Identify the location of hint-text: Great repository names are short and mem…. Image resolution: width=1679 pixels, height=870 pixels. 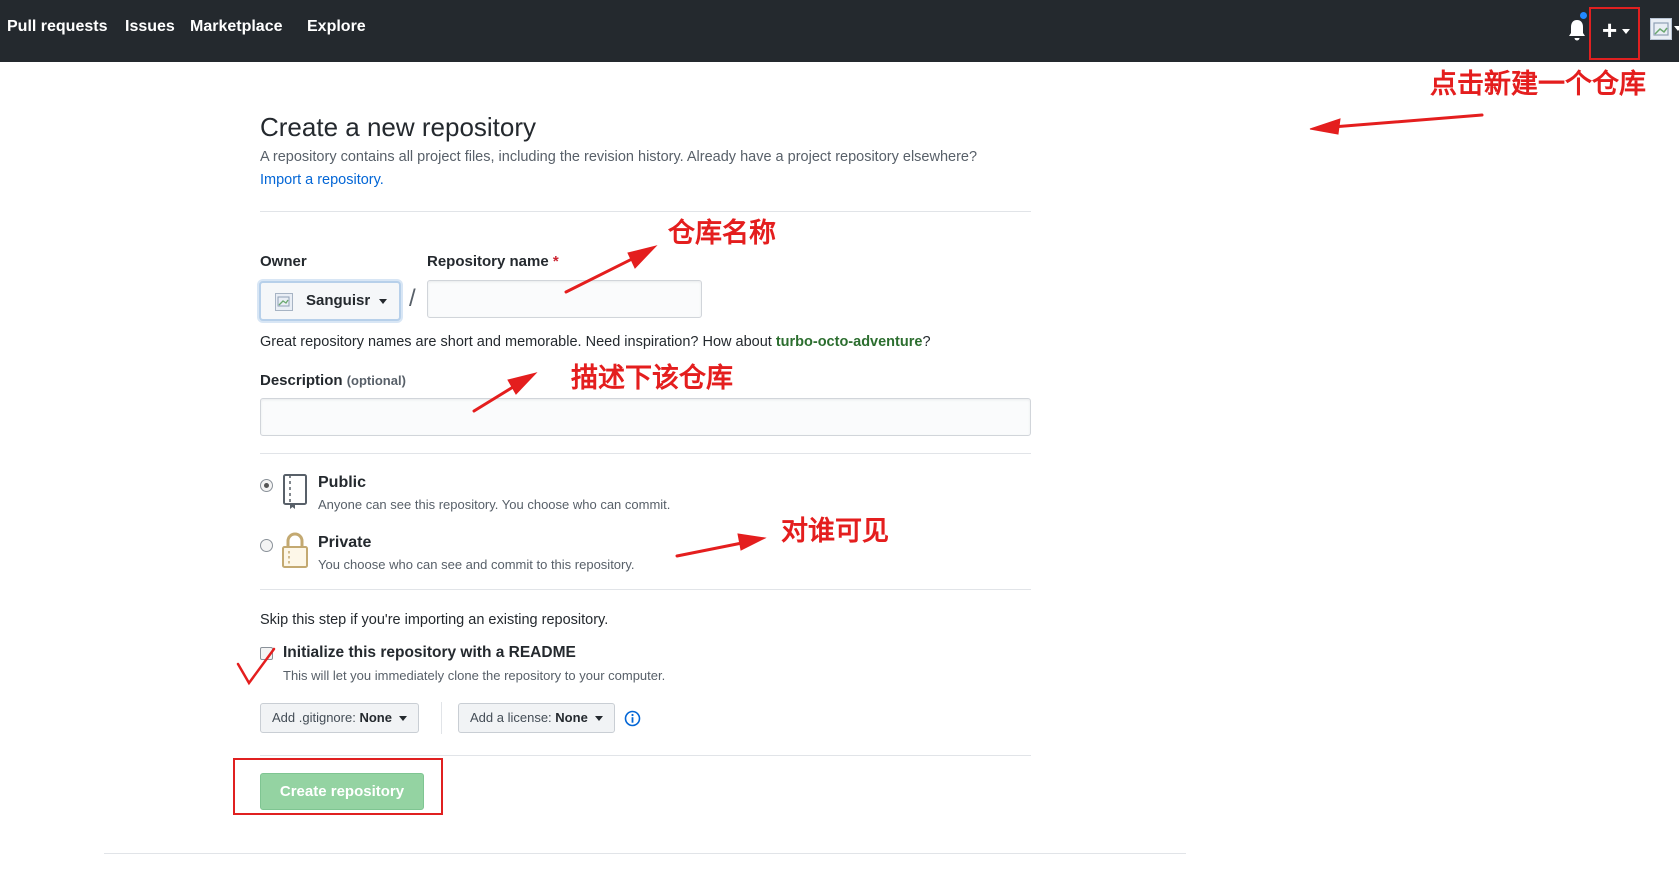
(518, 342).